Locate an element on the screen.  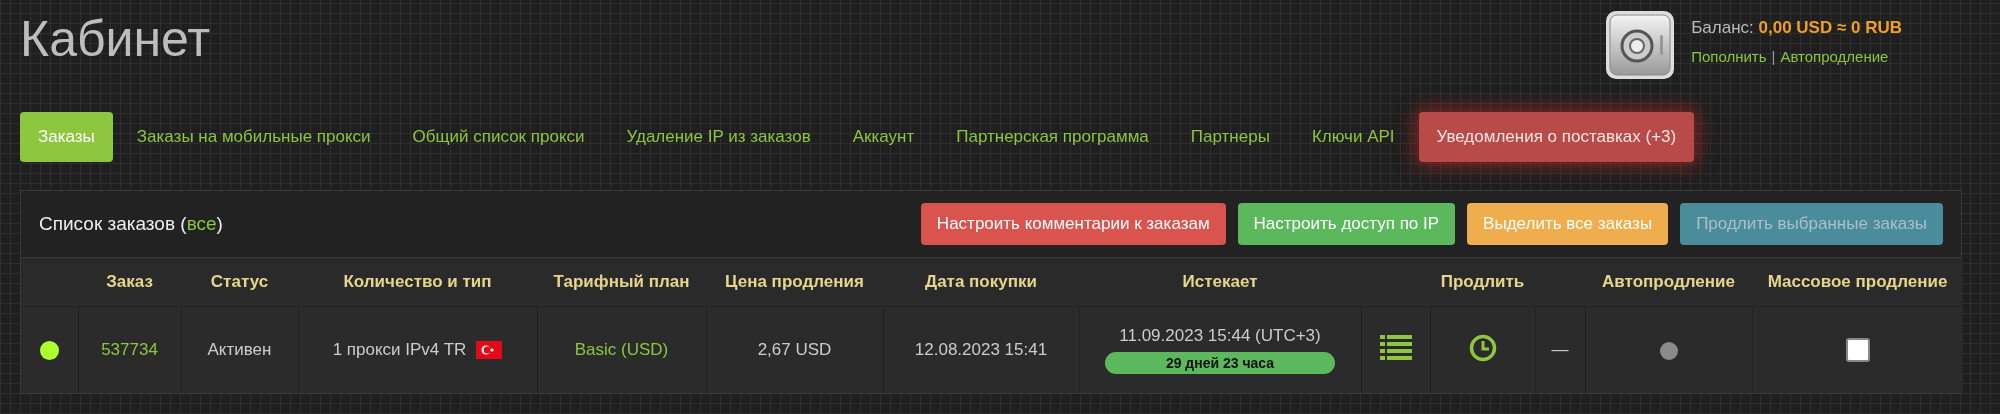
safe-icon is located at coordinates (1640, 45).